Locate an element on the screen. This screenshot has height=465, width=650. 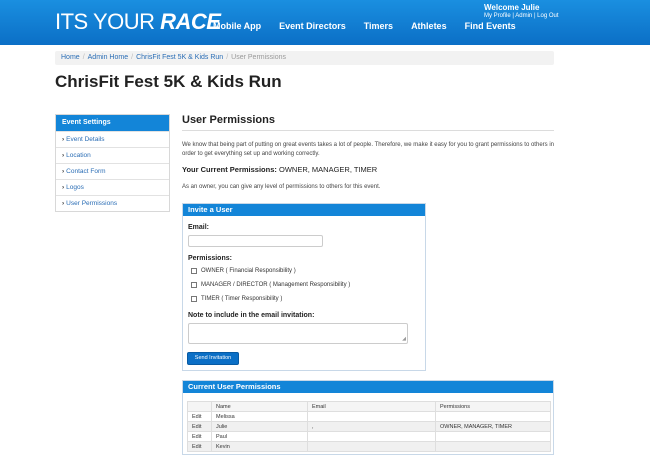
note-label: Note to include in the email invitation: is located at coordinates (251, 315).